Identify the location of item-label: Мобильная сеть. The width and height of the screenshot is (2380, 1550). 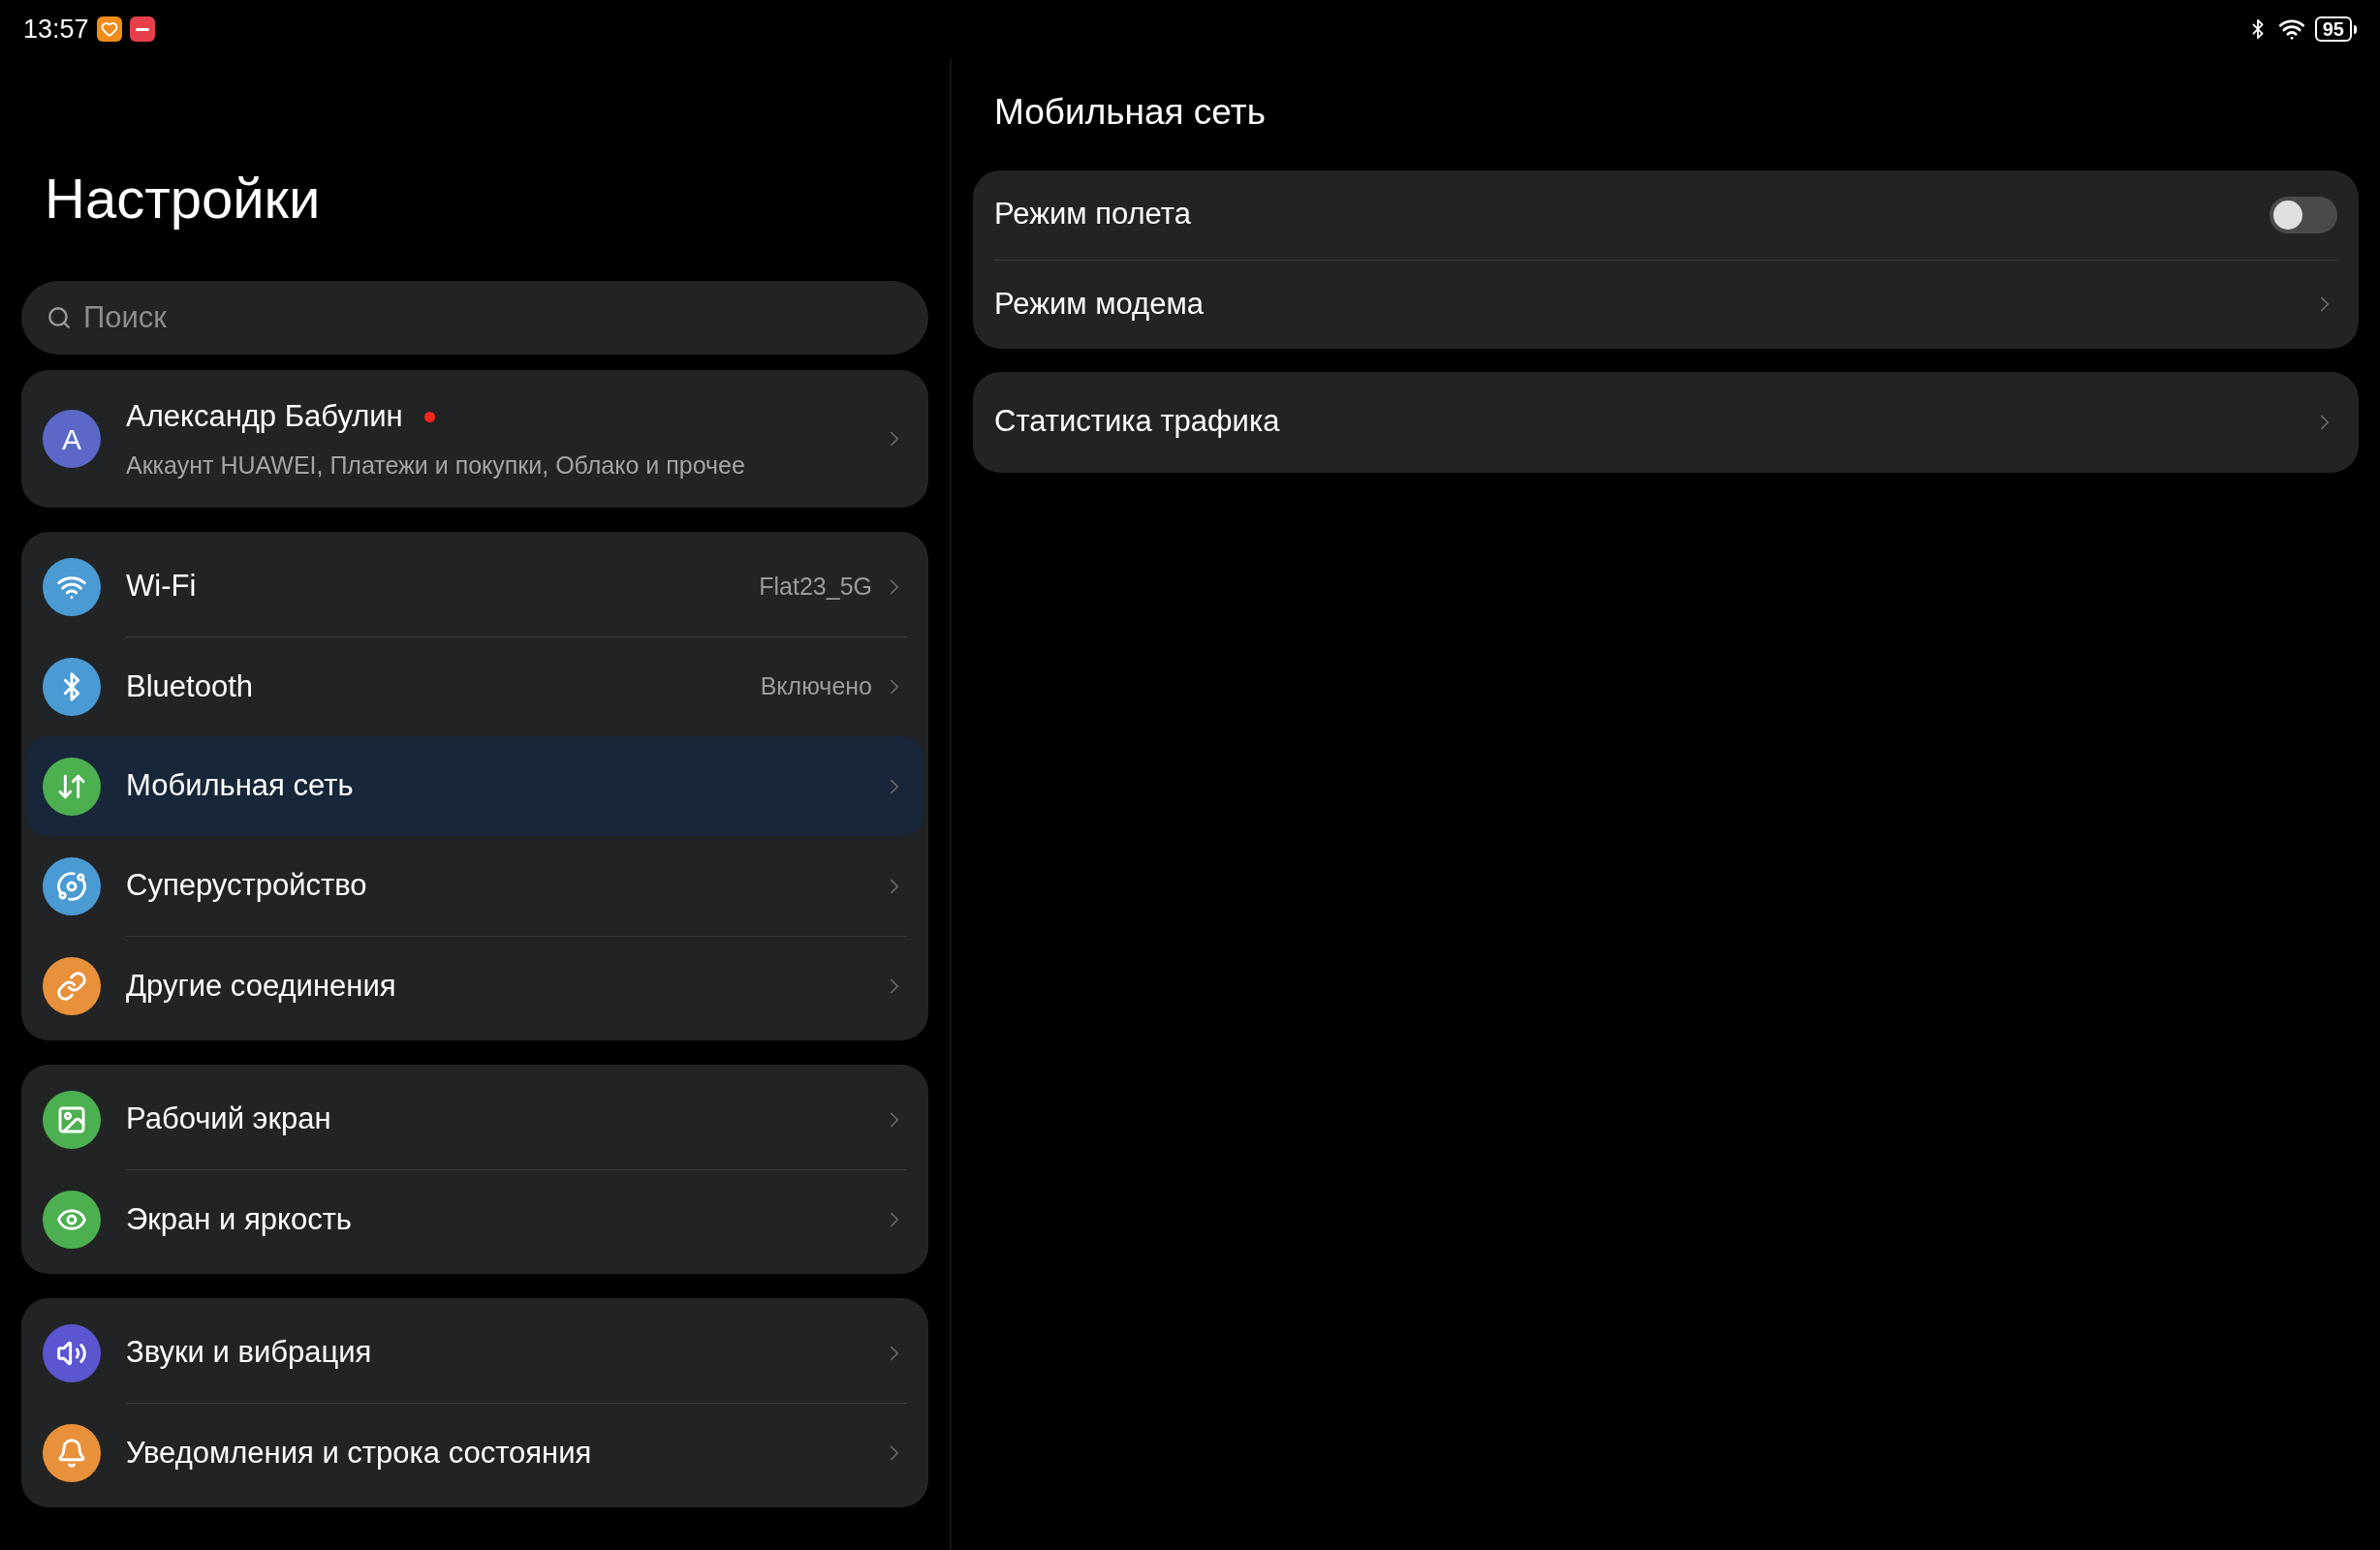
(241, 786).